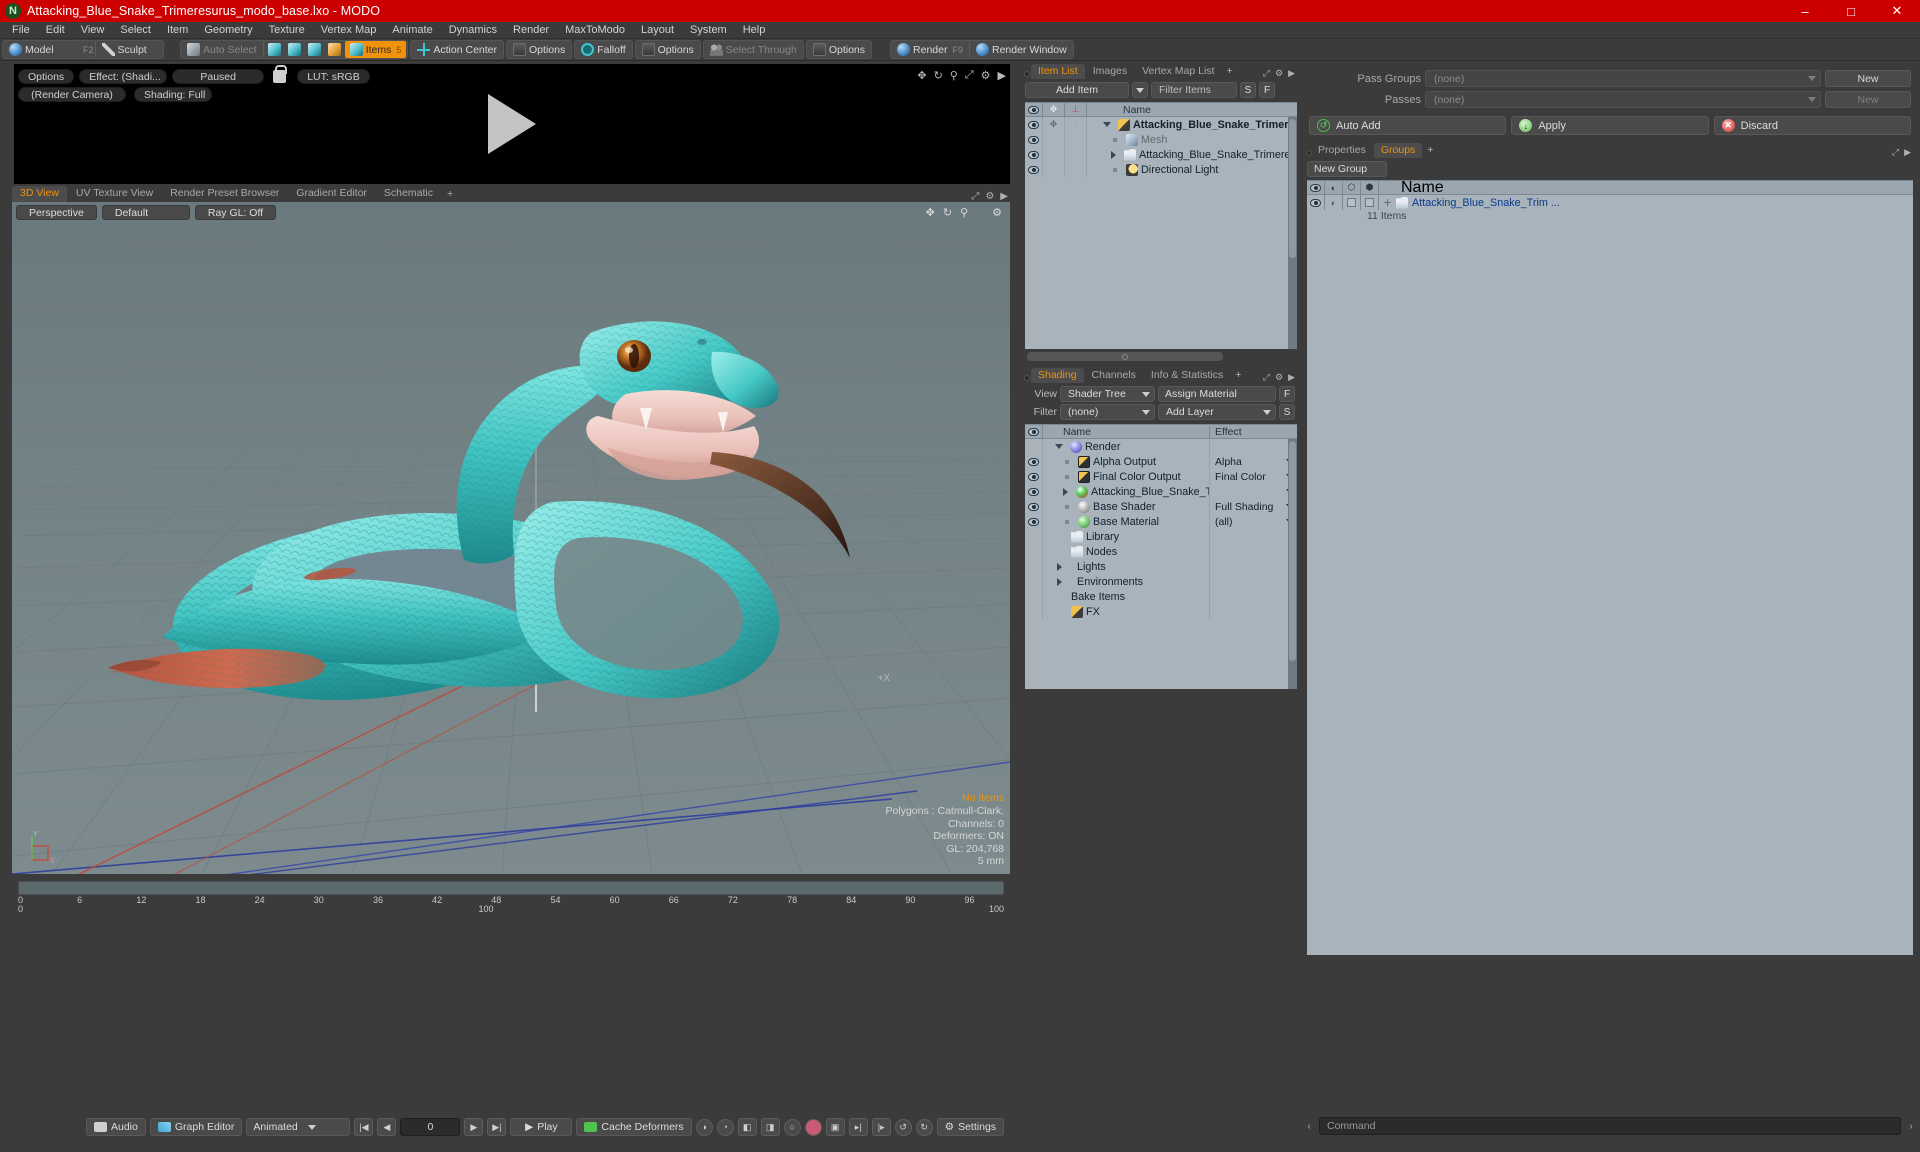  I want to click on table-row: Attacking_Blue_Snake_Trimeresurus (2), so click(1161, 154).